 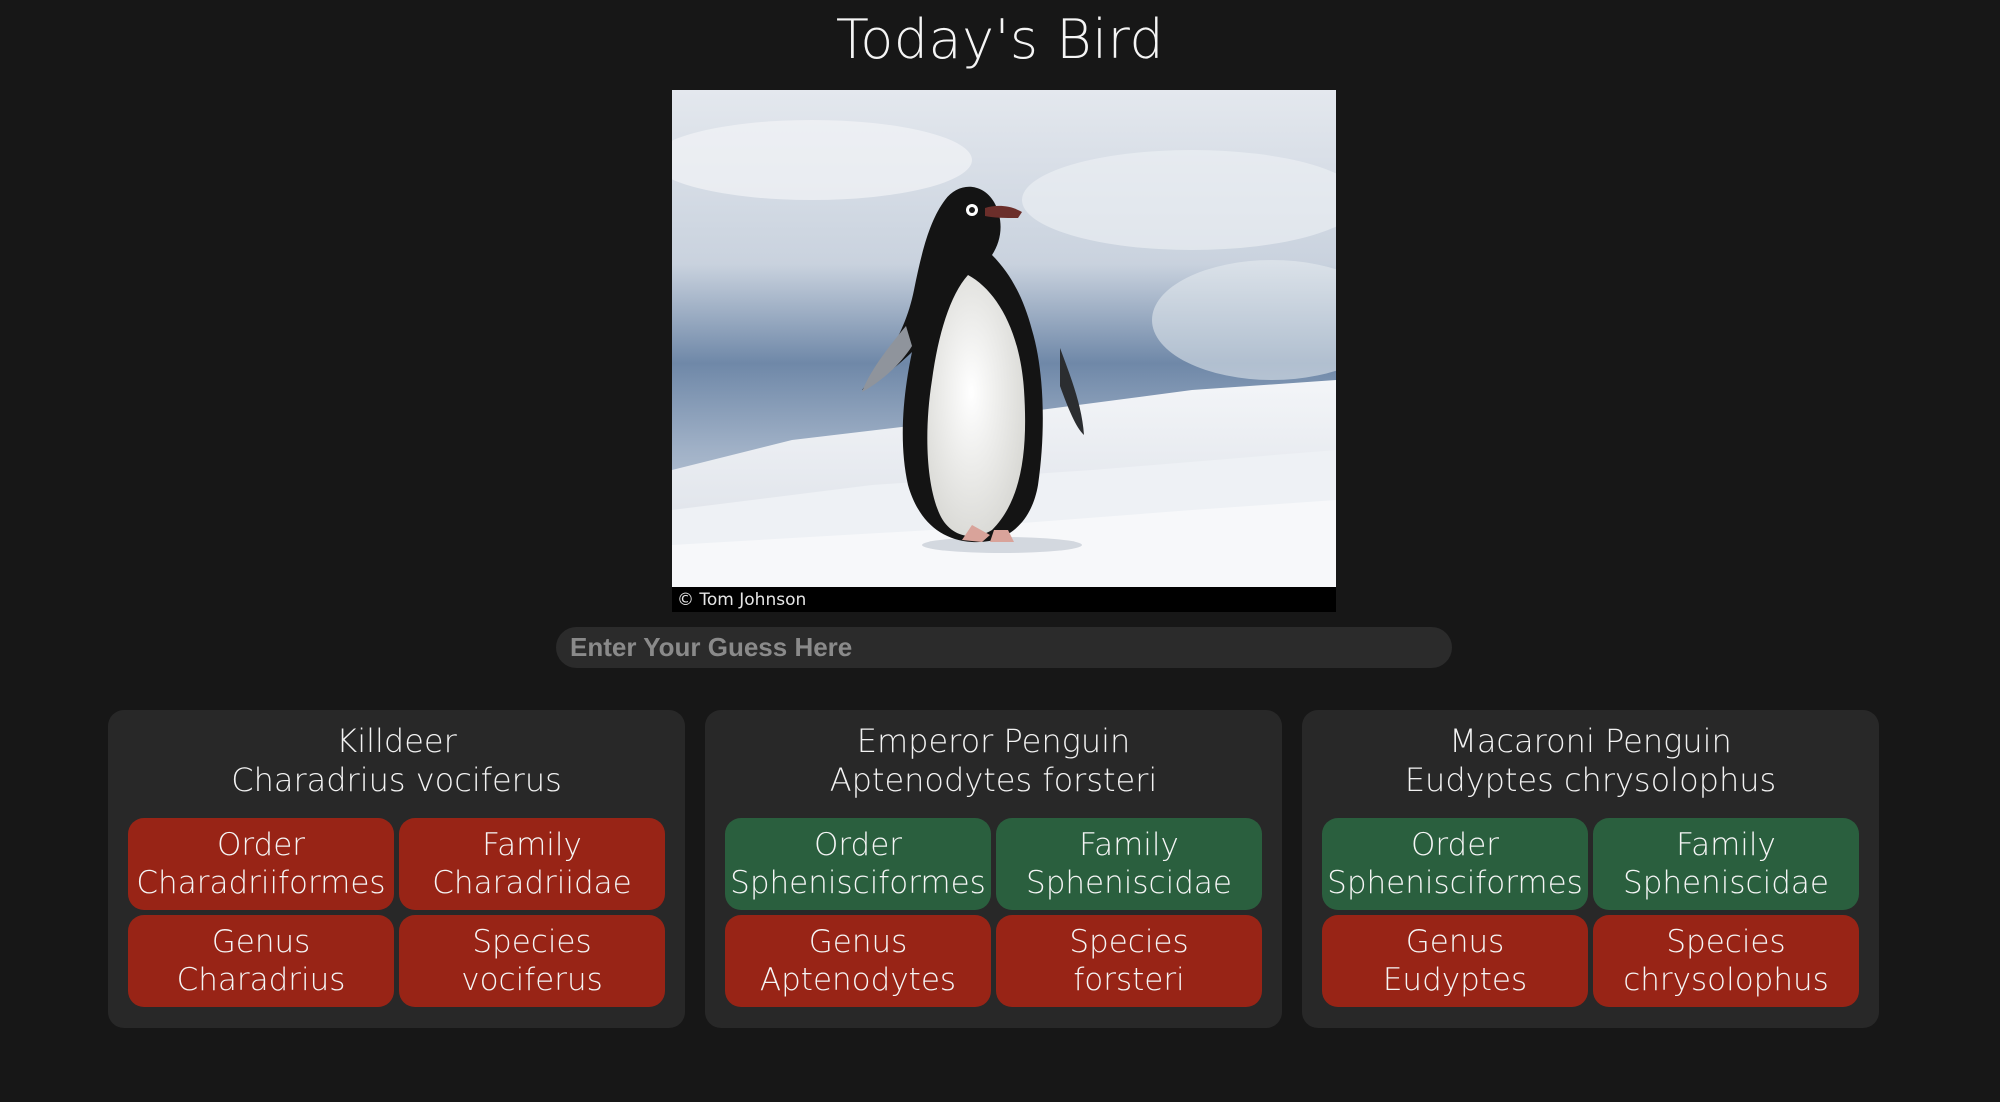 I want to click on photo-credit: © Tom Johnson, so click(x=742, y=600).